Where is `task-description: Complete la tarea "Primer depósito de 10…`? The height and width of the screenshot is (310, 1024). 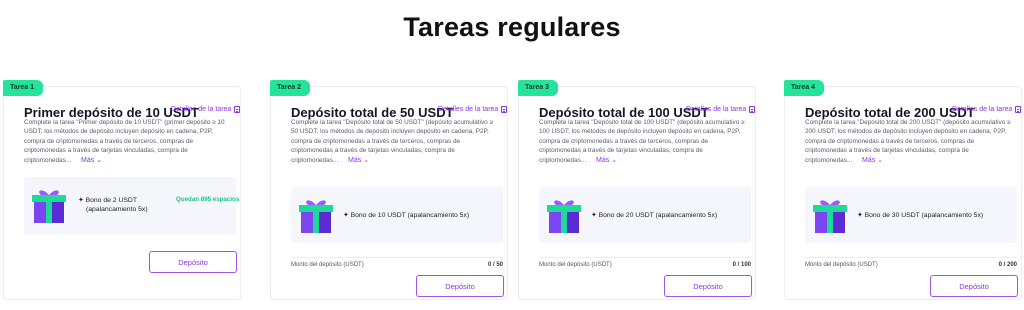 task-description: Complete la tarea "Primer depósito de 10… is located at coordinates (128, 141).